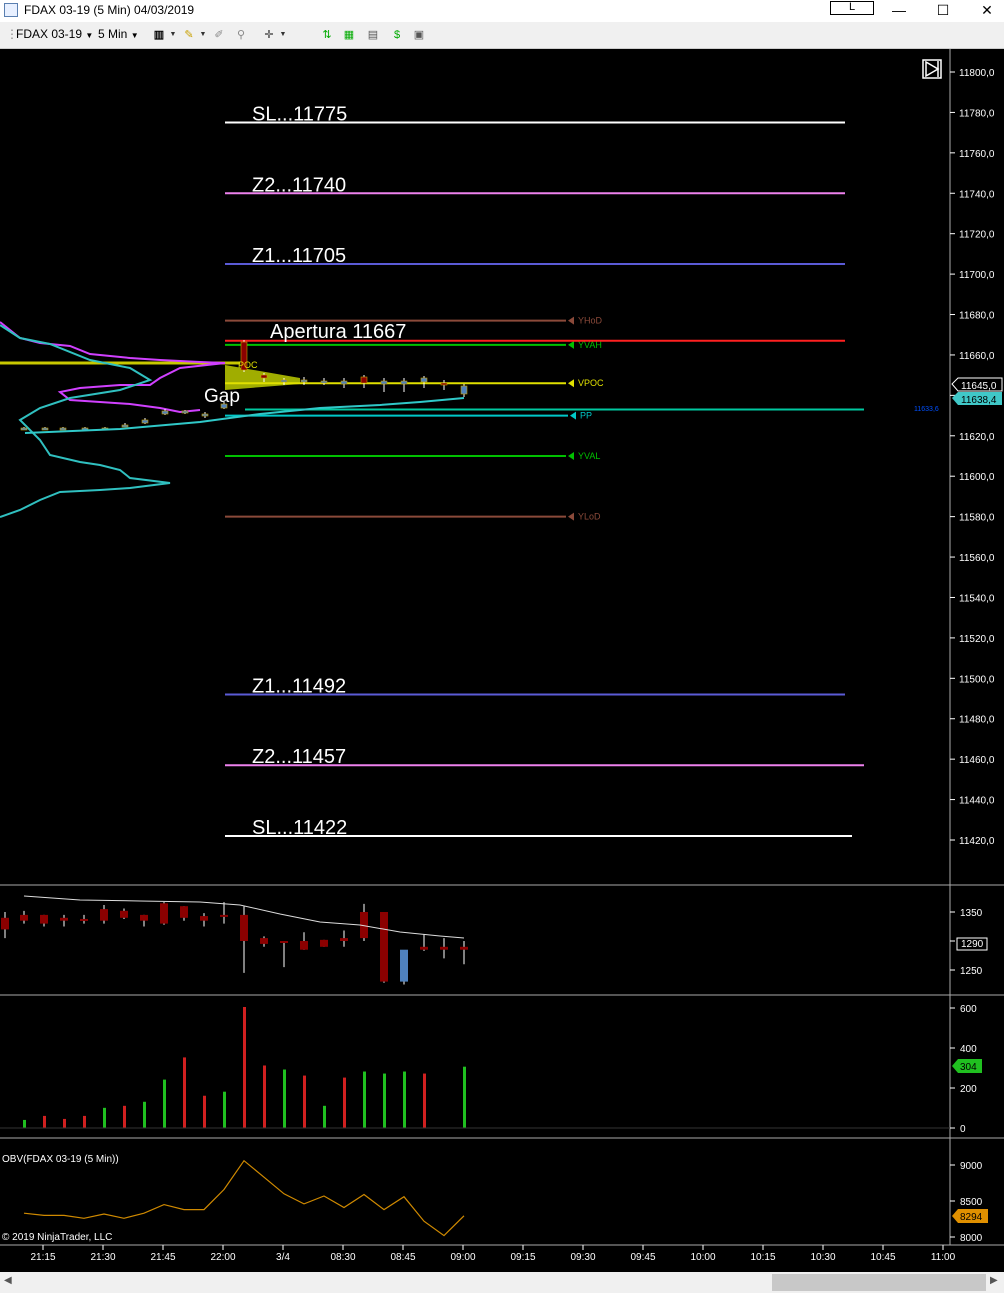 This screenshot has width=1004, height=1293. What do you see at coordinates (49, 34) in the screenshot?
I see `instrument-label: FDAX 03-19` at bounding box center [49, 34].